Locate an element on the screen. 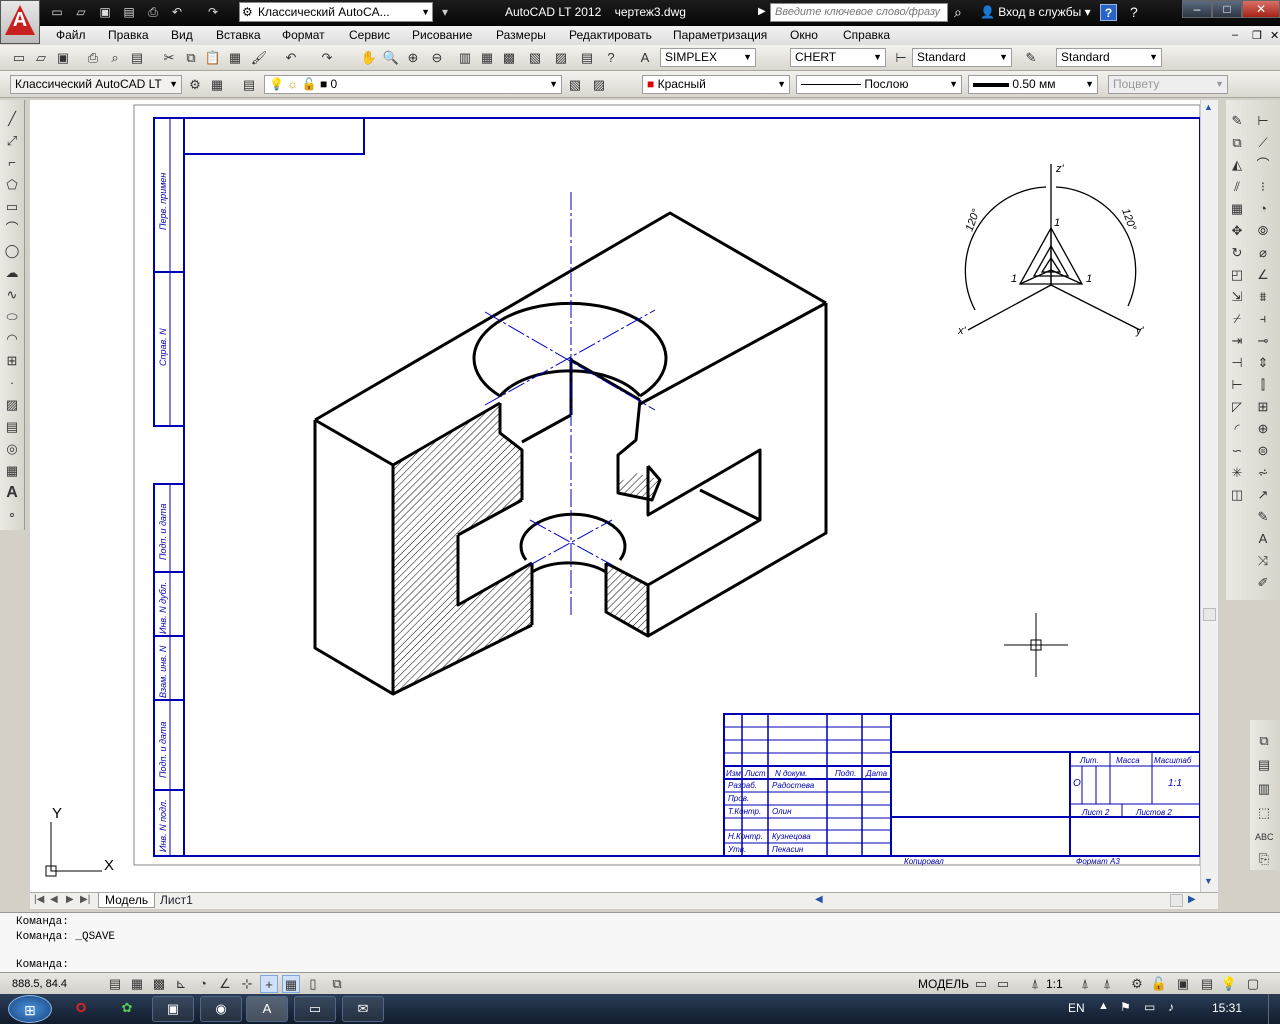  break-icon: ⊣ is located at coordinates (1237, 363).